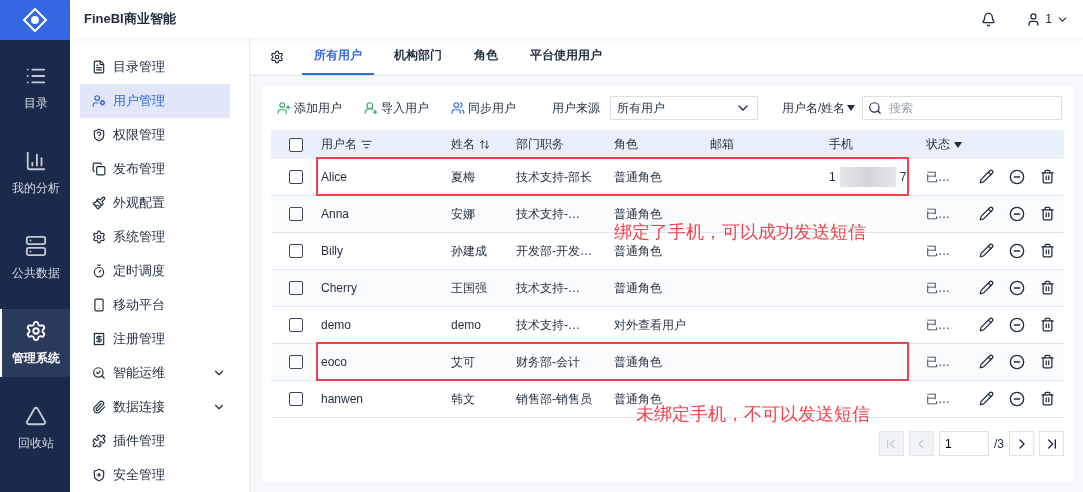 The image size is (1083, 492). Describe the element at coordinates (483, 108) in the screenshot. I see `toolbar-button: 同步用户` at that location.